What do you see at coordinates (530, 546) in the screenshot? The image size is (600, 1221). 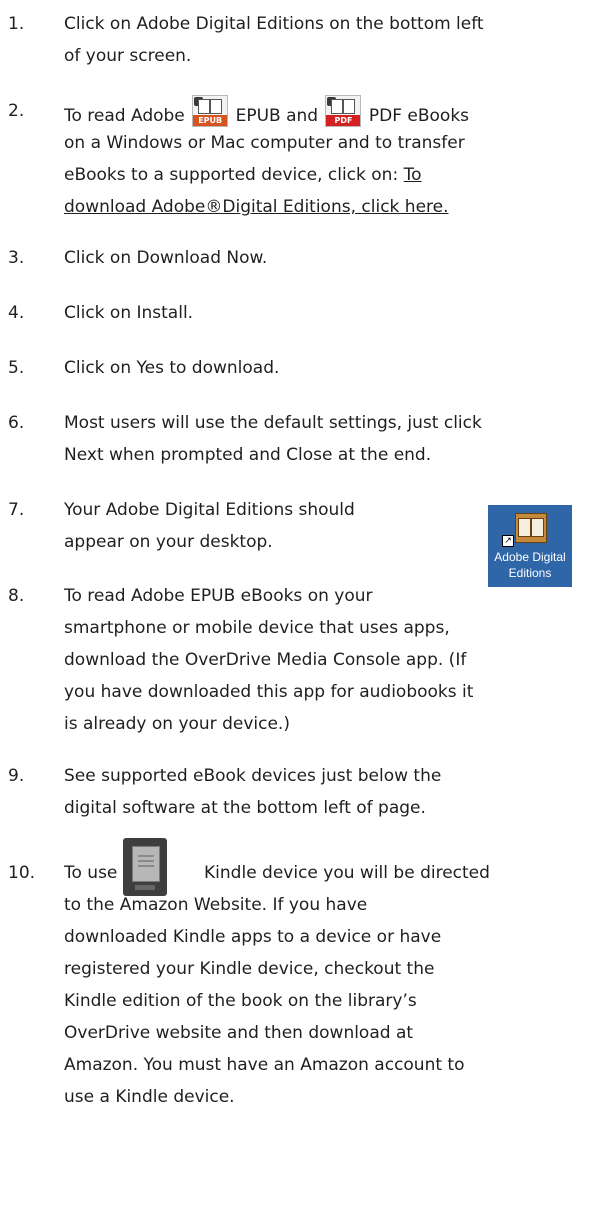 I see `adobe-digital-editions-desktop-icon: ↗ Adobe Digital Editions` at bounding box center [530, 546].